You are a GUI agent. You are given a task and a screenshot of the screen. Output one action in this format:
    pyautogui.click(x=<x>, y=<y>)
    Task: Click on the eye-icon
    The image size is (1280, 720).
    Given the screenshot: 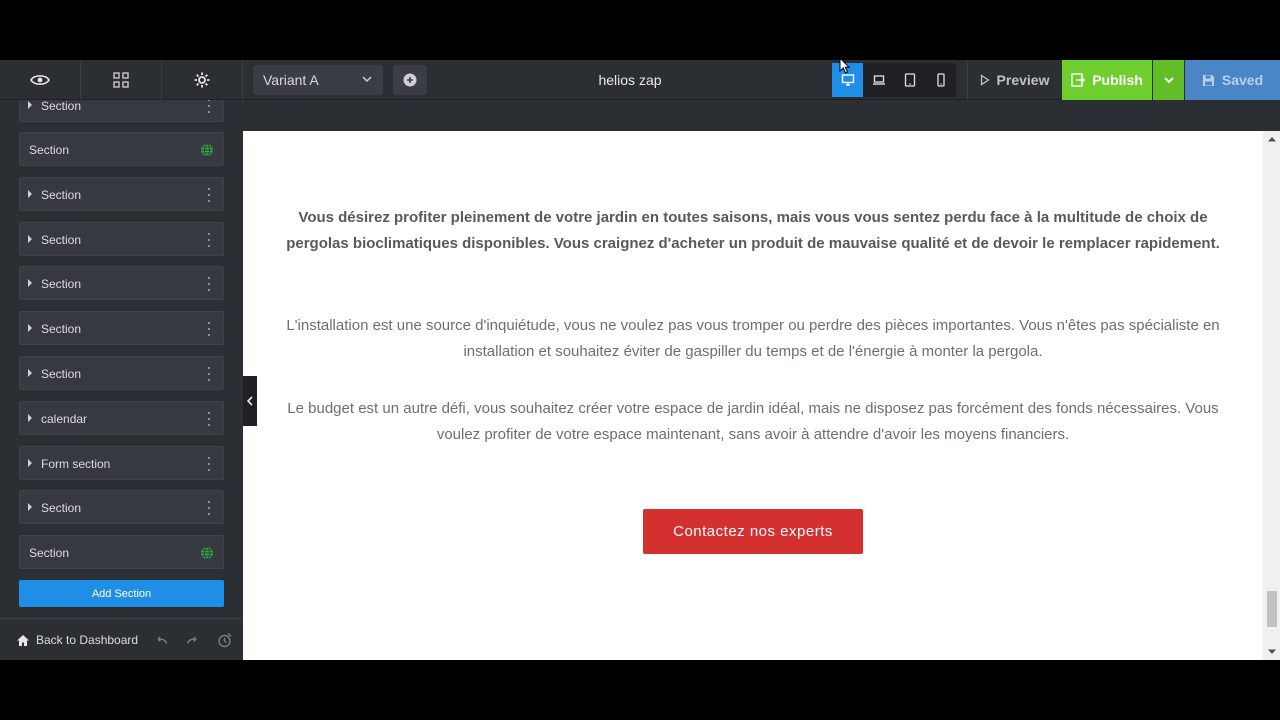 What is the action you would take?
    pyautogui.click(x=40, y=80)
    